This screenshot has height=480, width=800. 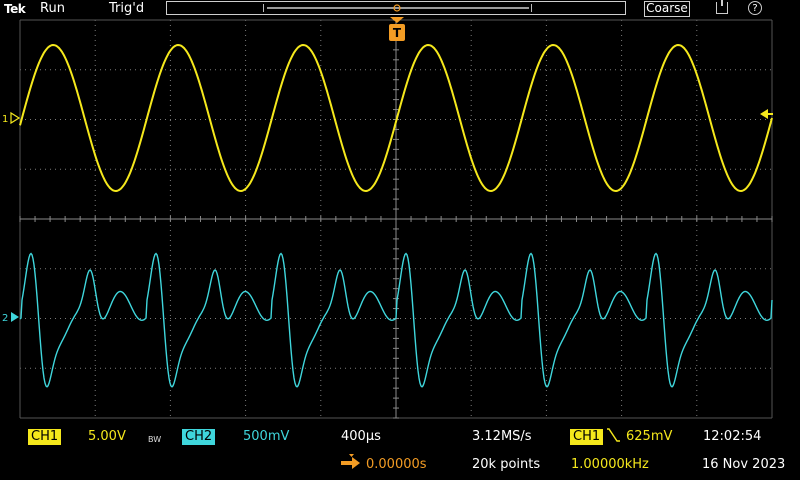 I want to click on ch1-ground-marker: 1, so click(x=11, y=118).